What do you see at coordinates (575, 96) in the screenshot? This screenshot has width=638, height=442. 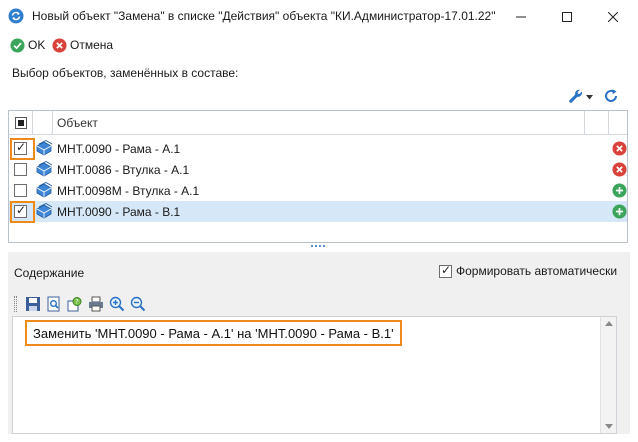 I see `wrench-icon` at bounding box center [575, 96].